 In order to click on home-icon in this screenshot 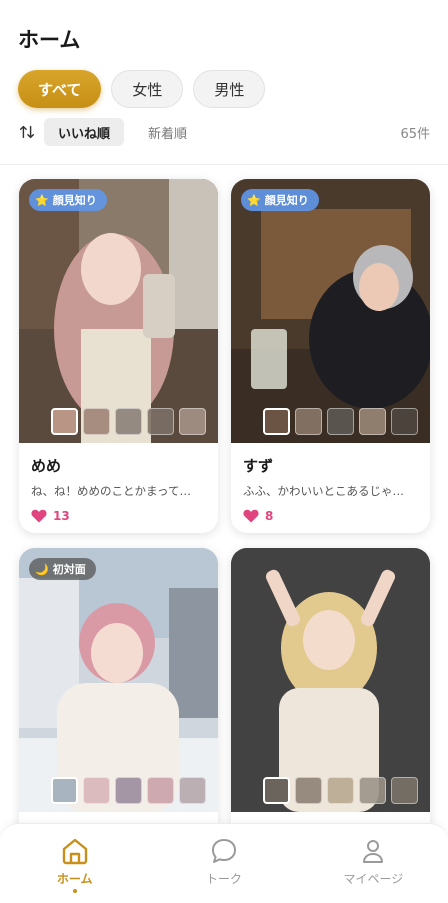, I will do `click(74, 851)`.